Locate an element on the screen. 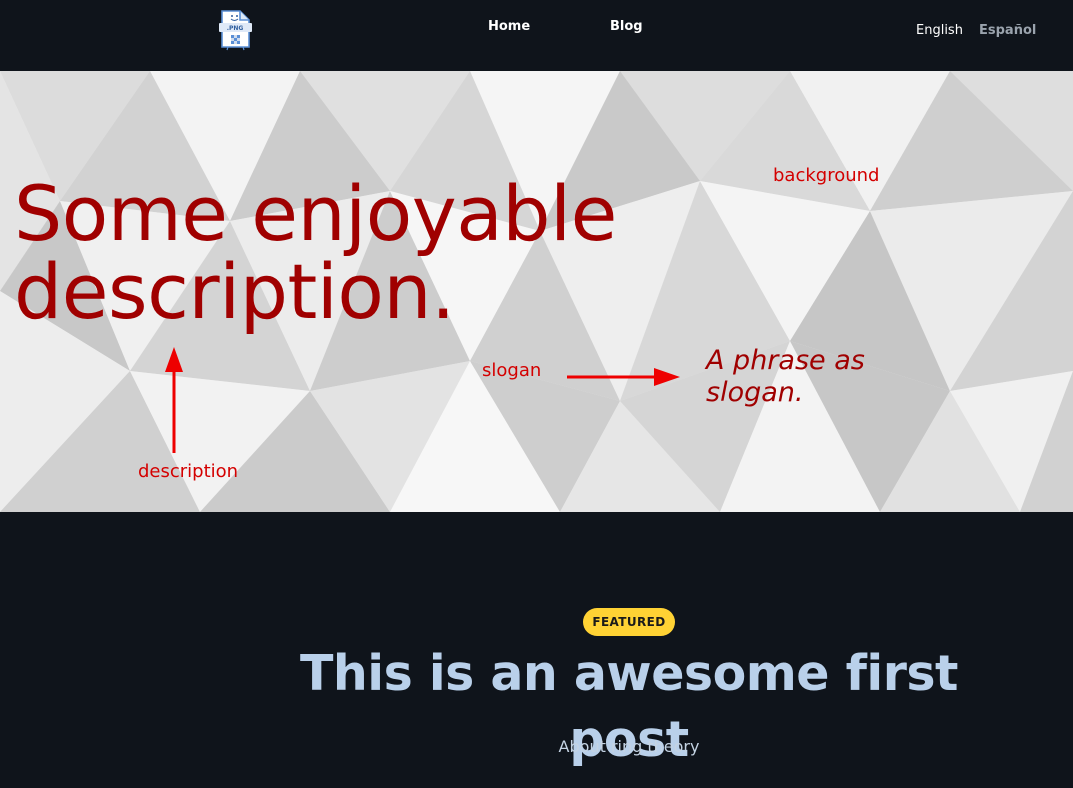 This screenshot has width=1073, height=788. featured-post-subtitle: About ring theory is located at coordinates (629, 746).